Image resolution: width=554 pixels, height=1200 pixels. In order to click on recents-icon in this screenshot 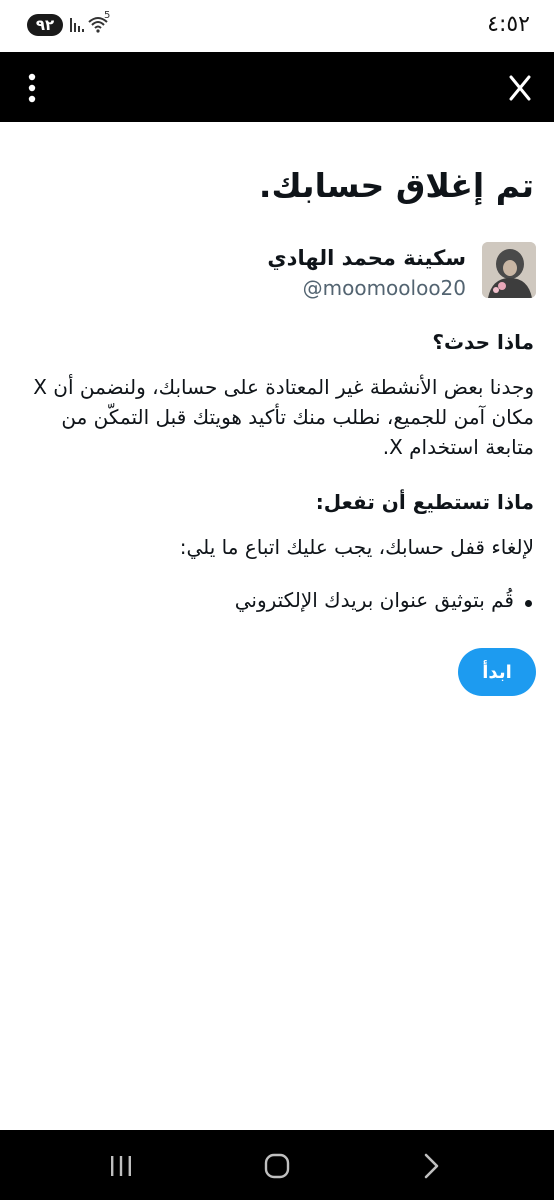, I will do `click(121, 1166)`.